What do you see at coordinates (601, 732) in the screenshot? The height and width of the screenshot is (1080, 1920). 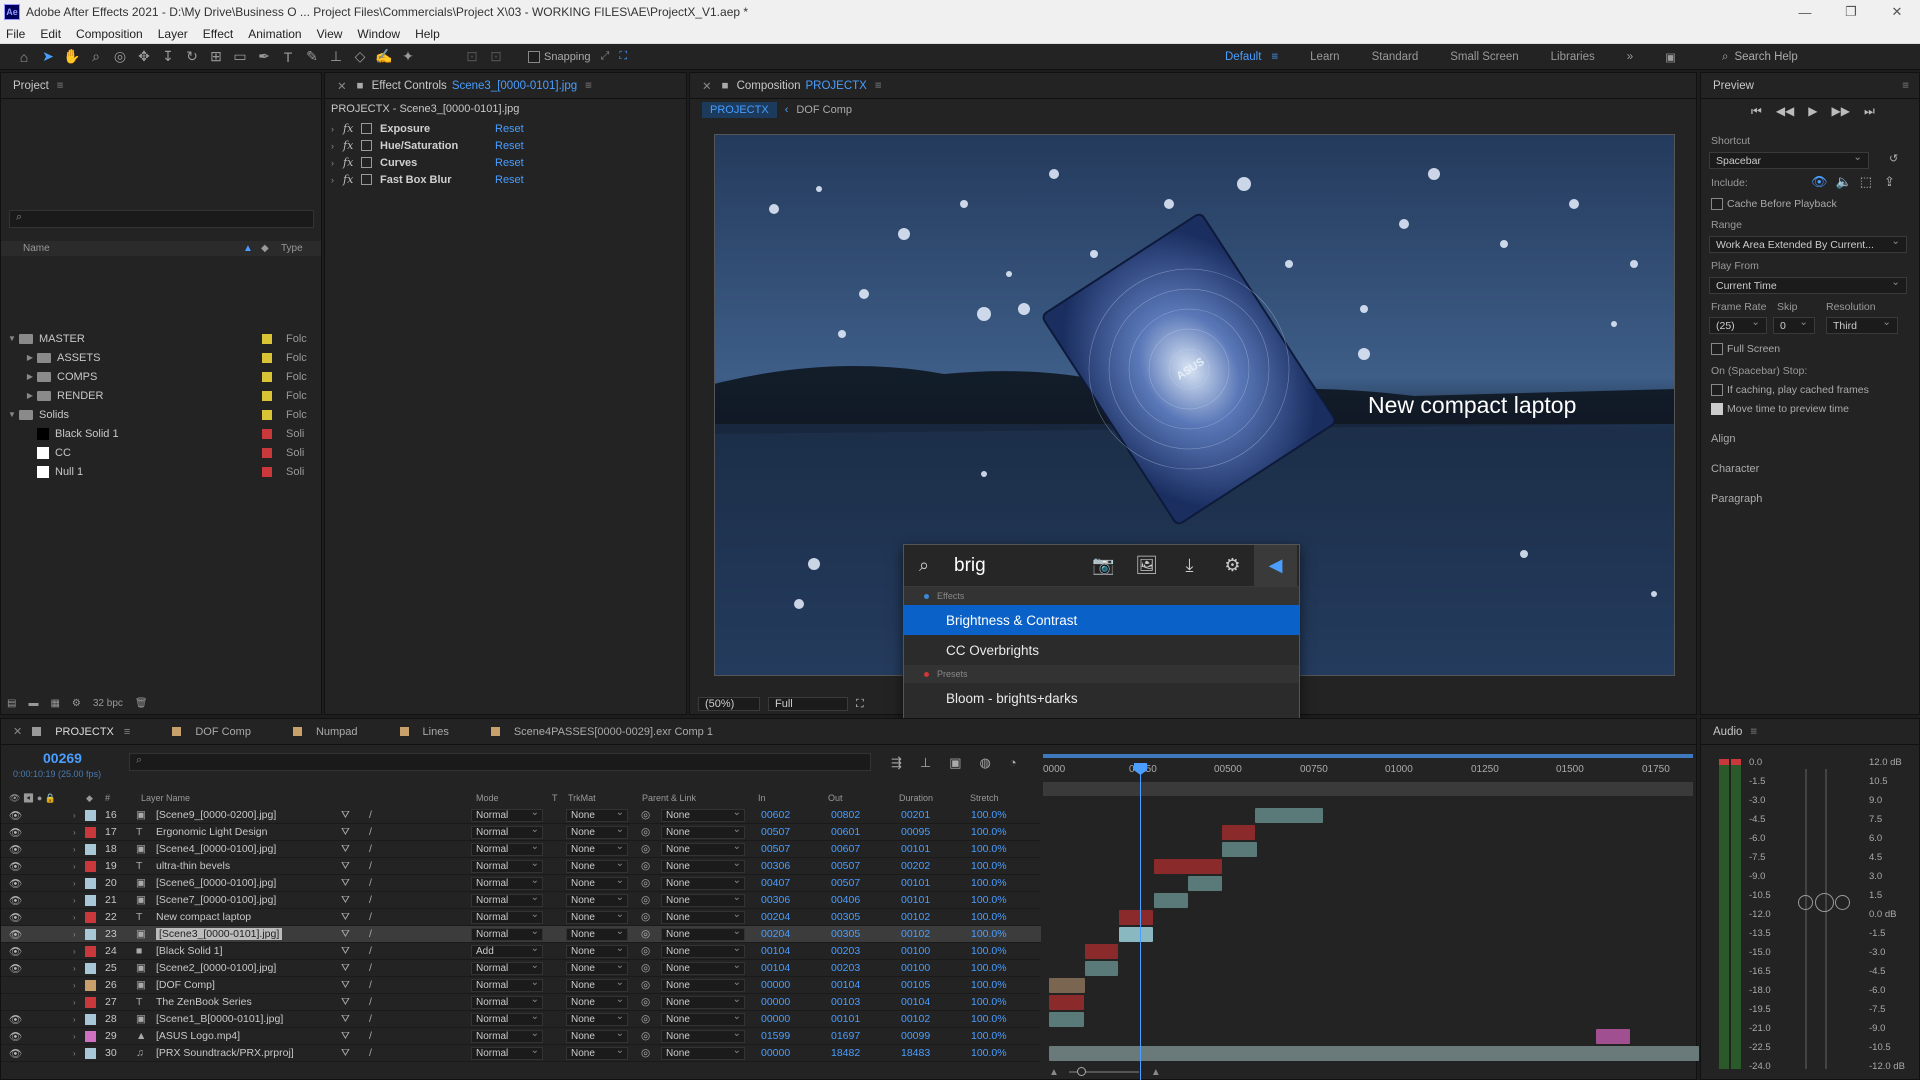 I see `timeline-tab: Scene4PASSES[0000-0029].exr Comp 1` at bounding box center [601, 732].